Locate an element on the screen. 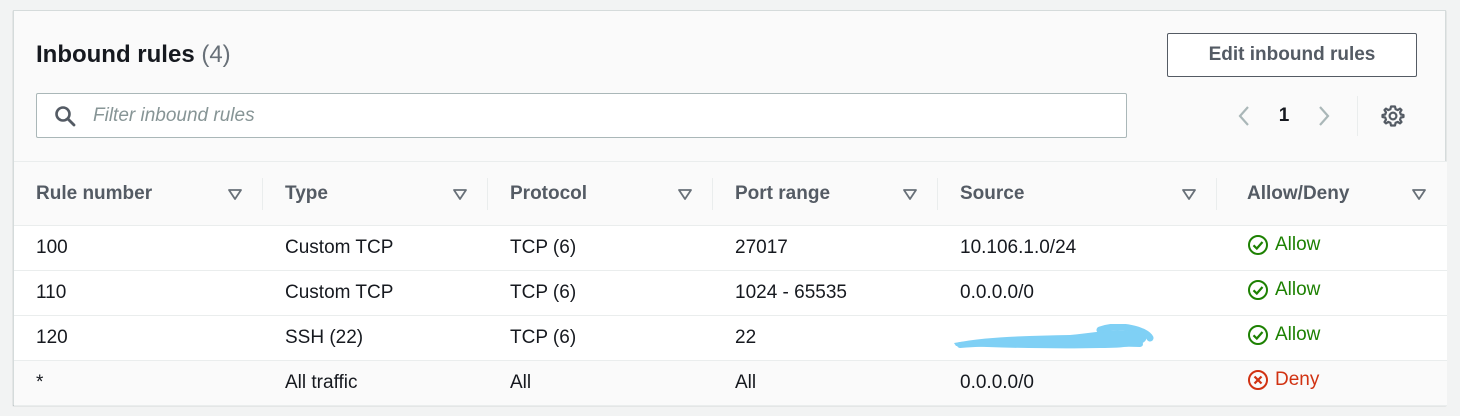 The width and height of the screenshot is (1460, 416). x-circle-icon is located at coordinates (1258, 380).